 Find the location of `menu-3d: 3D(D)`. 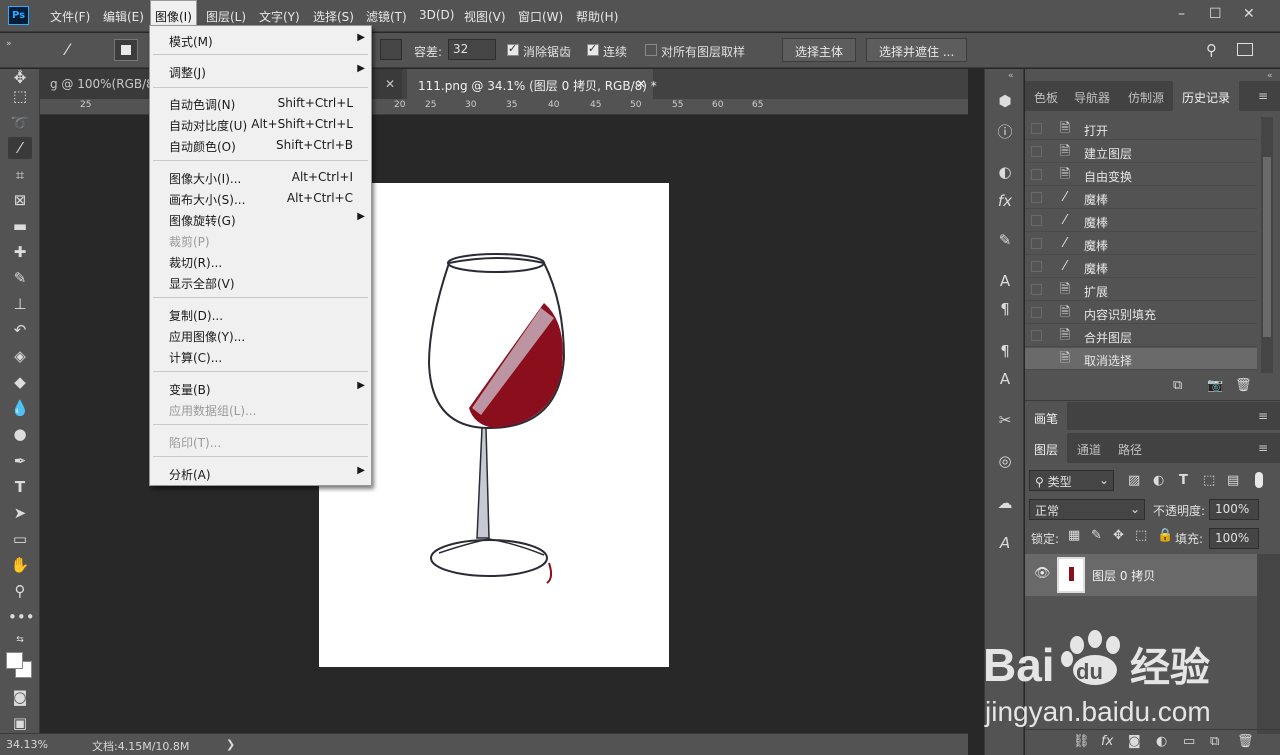

menu-3d: 3D(D) is located at coordinates (436, 15).